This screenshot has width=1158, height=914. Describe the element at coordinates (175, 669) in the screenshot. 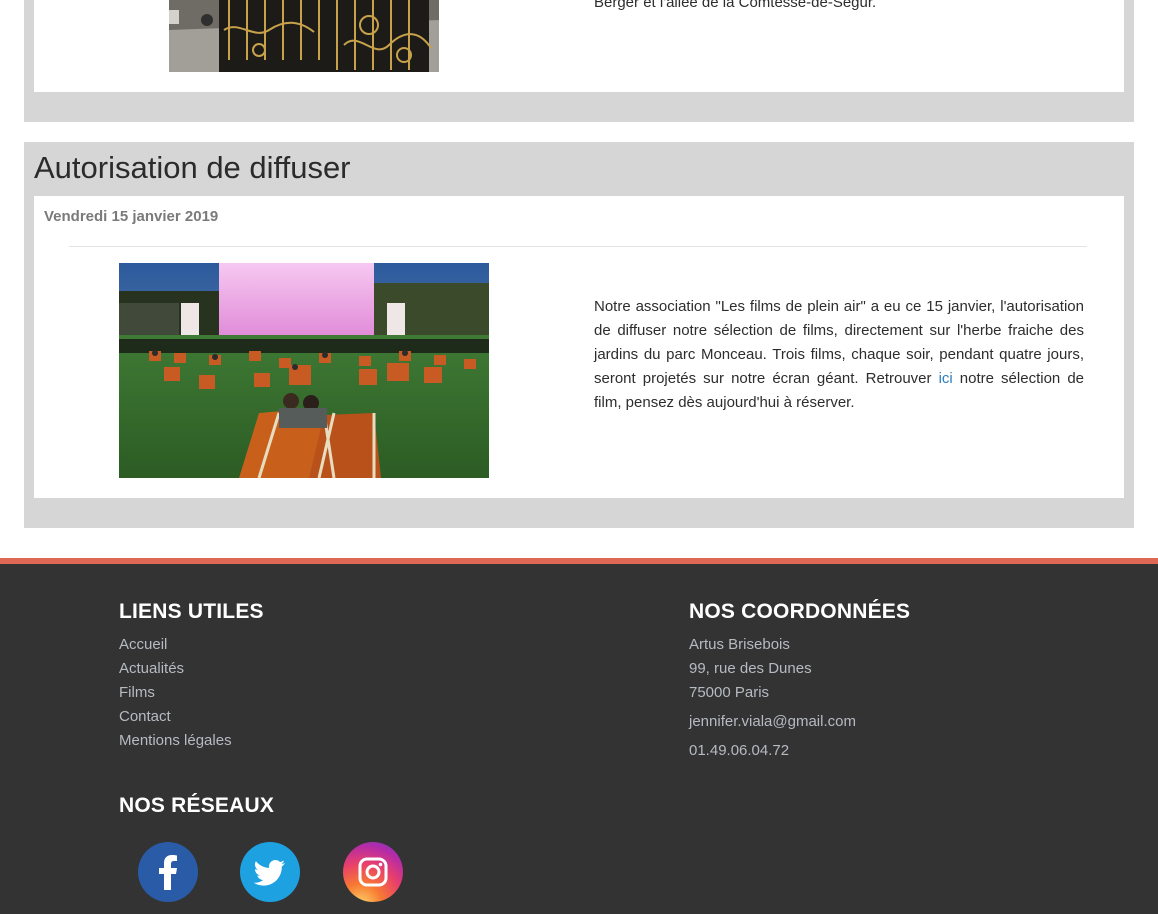

I see `footer-link-actualites: Actualités` at that location.